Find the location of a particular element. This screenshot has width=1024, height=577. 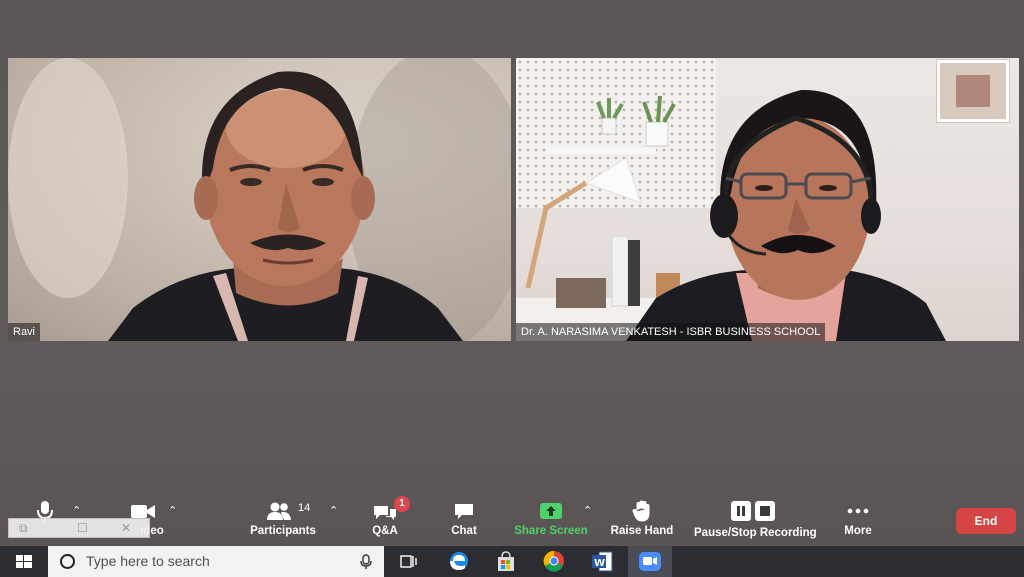

word-button: W is located at coordinates (602, 561).